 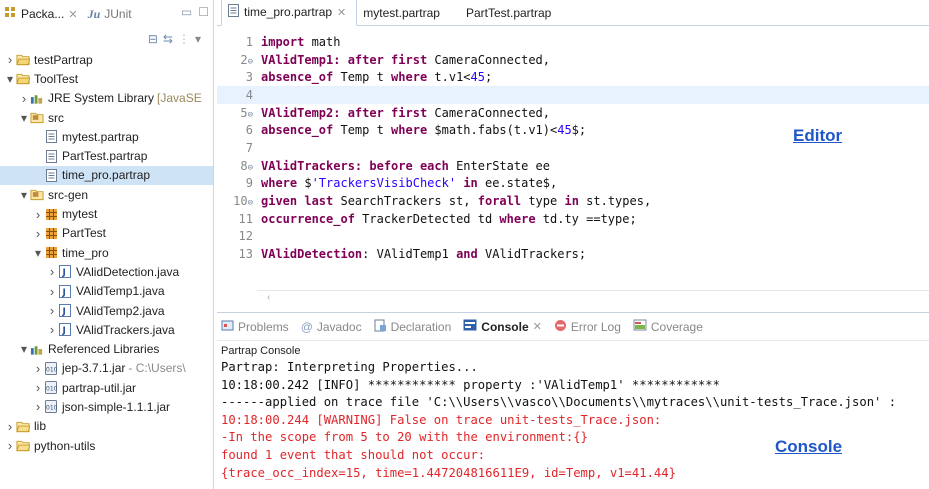 I want to click on editor-tab-mytest: mytest.partrap, so click(x=403, y=13).